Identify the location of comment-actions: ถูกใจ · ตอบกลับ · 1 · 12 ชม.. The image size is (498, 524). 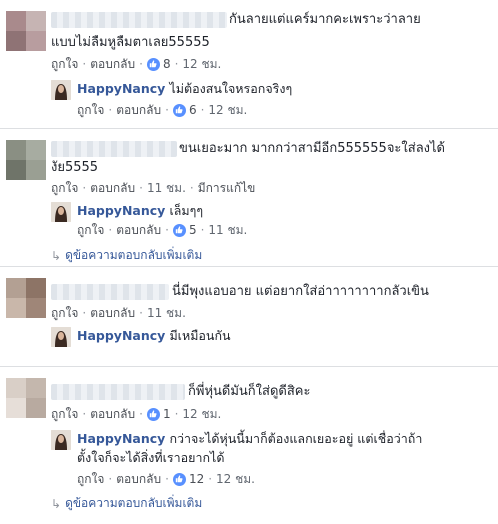
(136, 414).